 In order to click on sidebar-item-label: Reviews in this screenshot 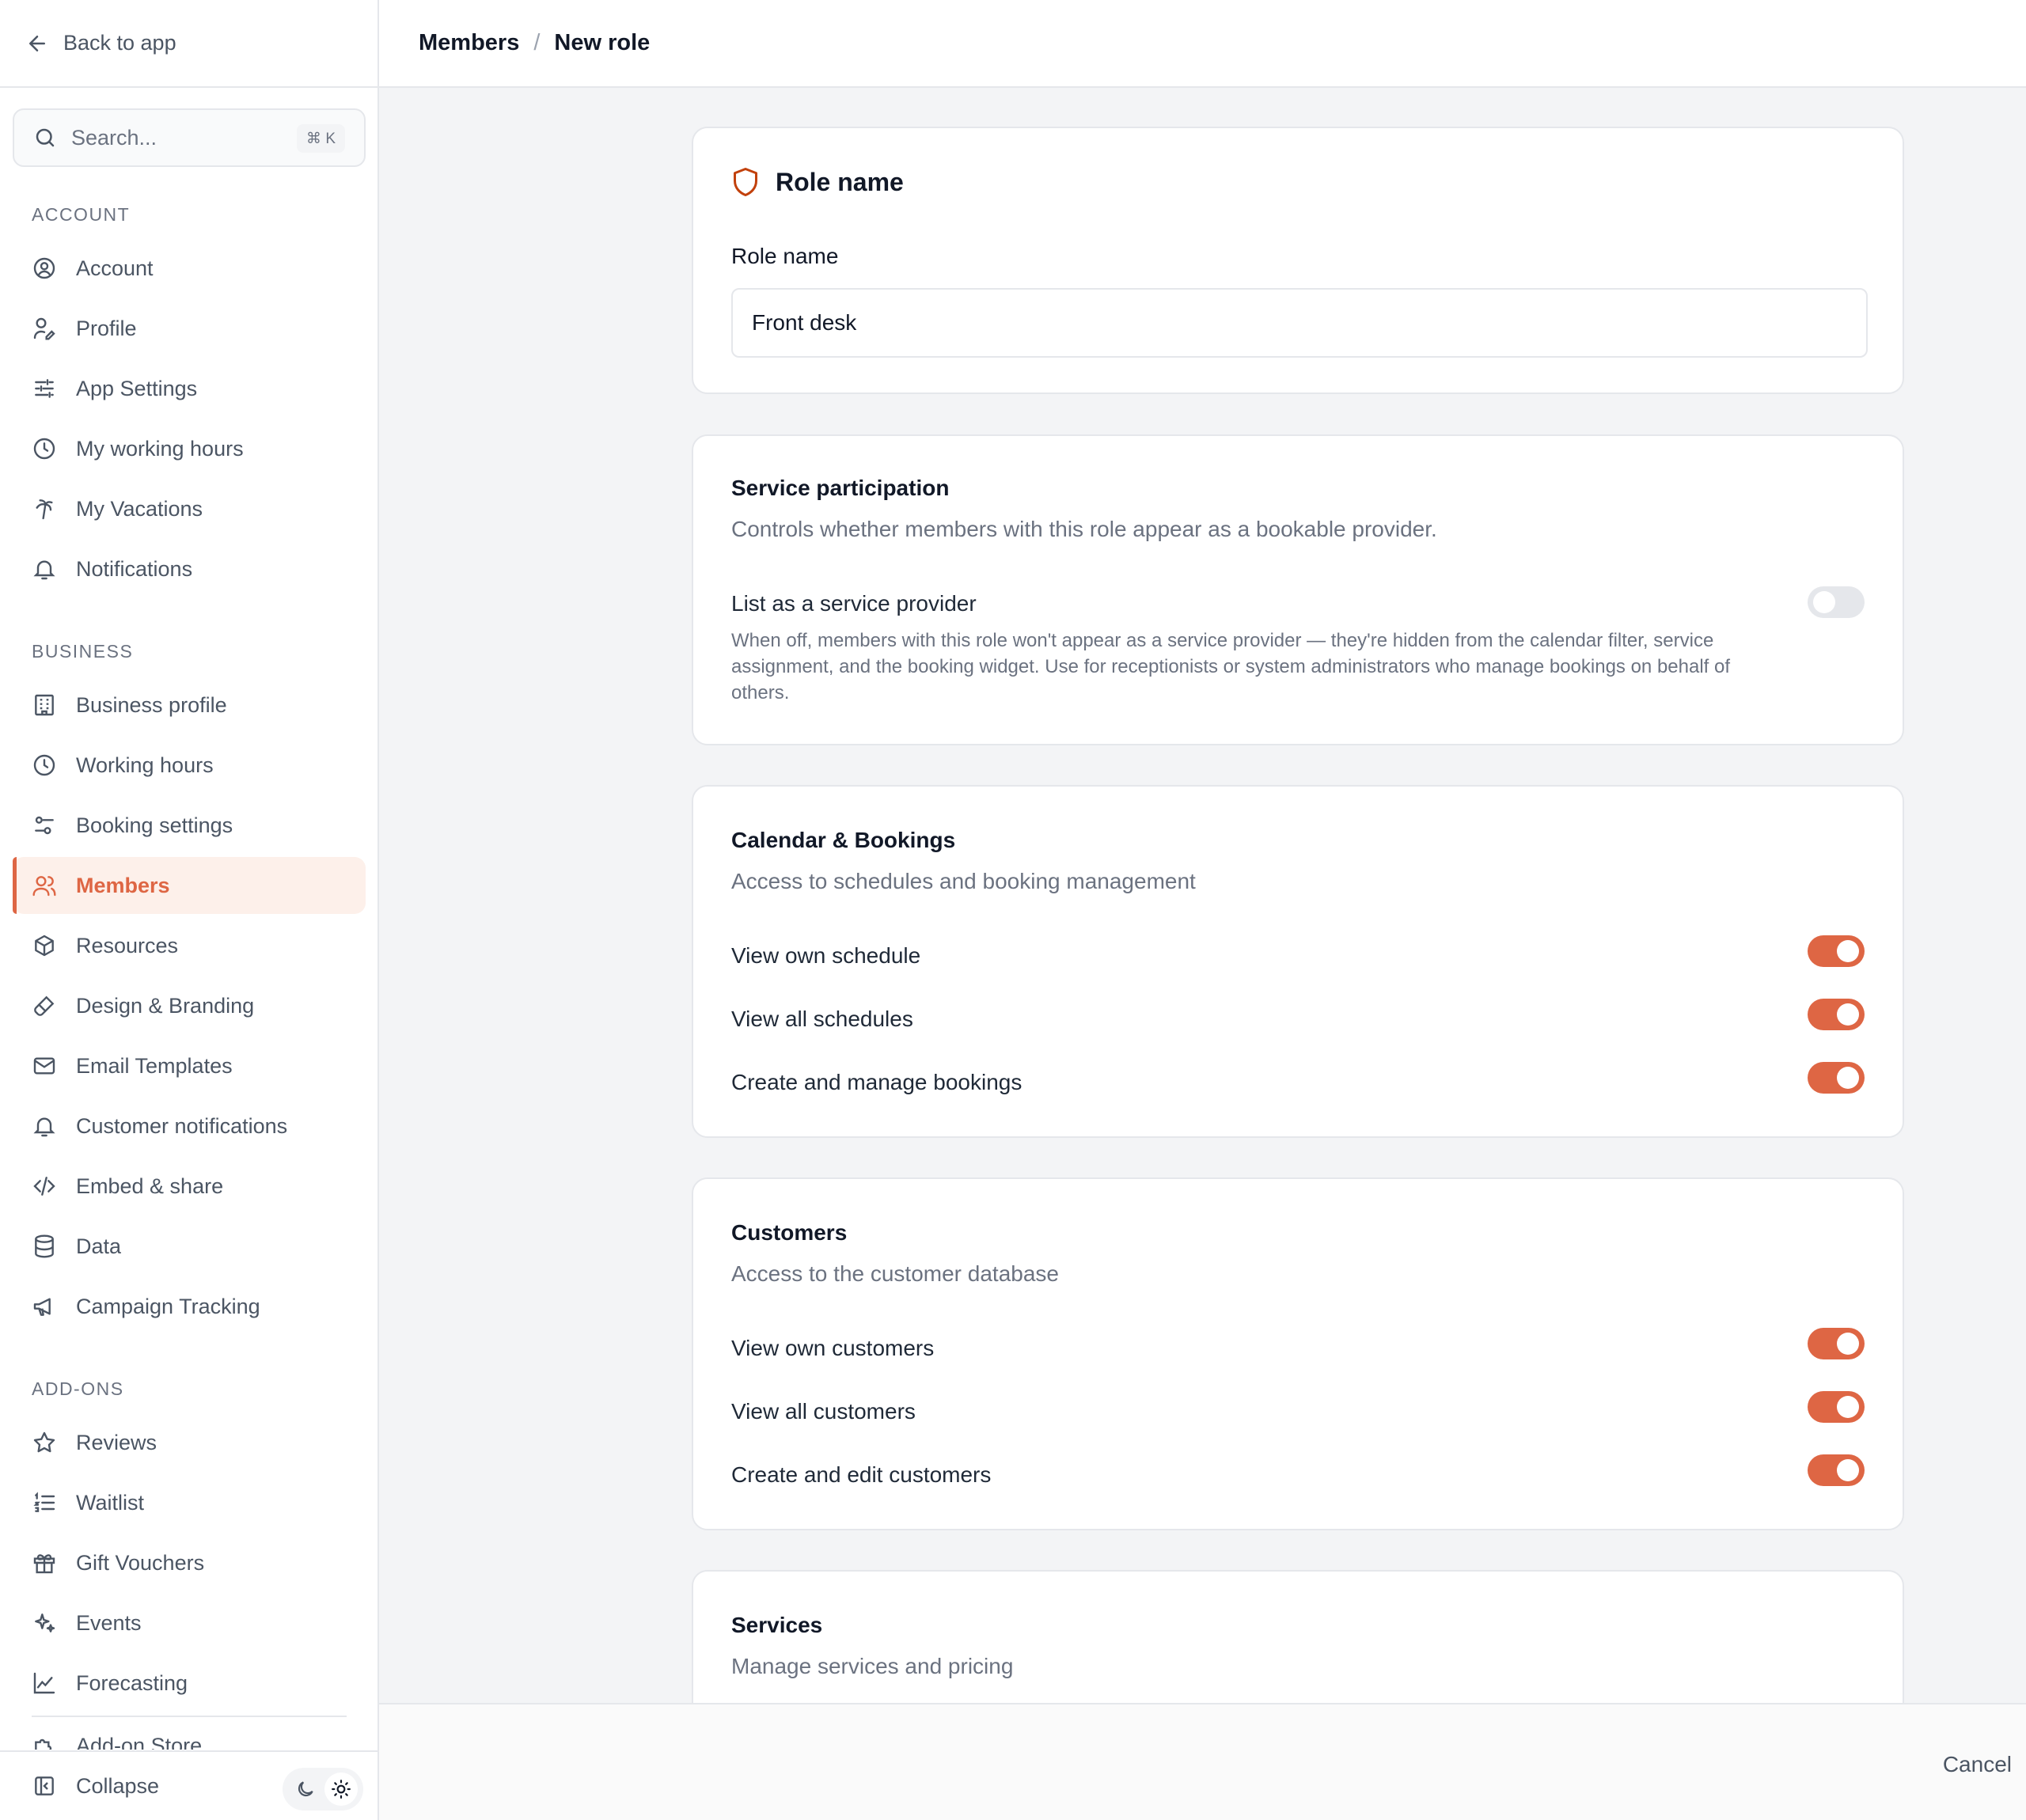, I will do `click(116, 1442)`.